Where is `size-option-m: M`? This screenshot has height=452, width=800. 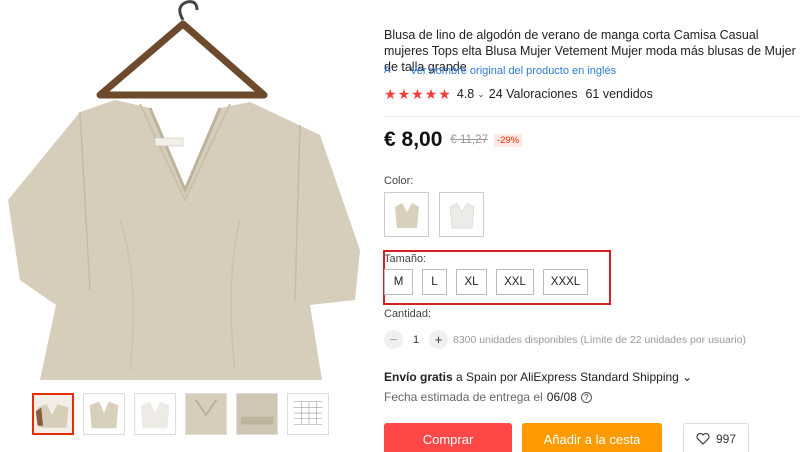
size-option-m: M is located at coordinates (398, 282).